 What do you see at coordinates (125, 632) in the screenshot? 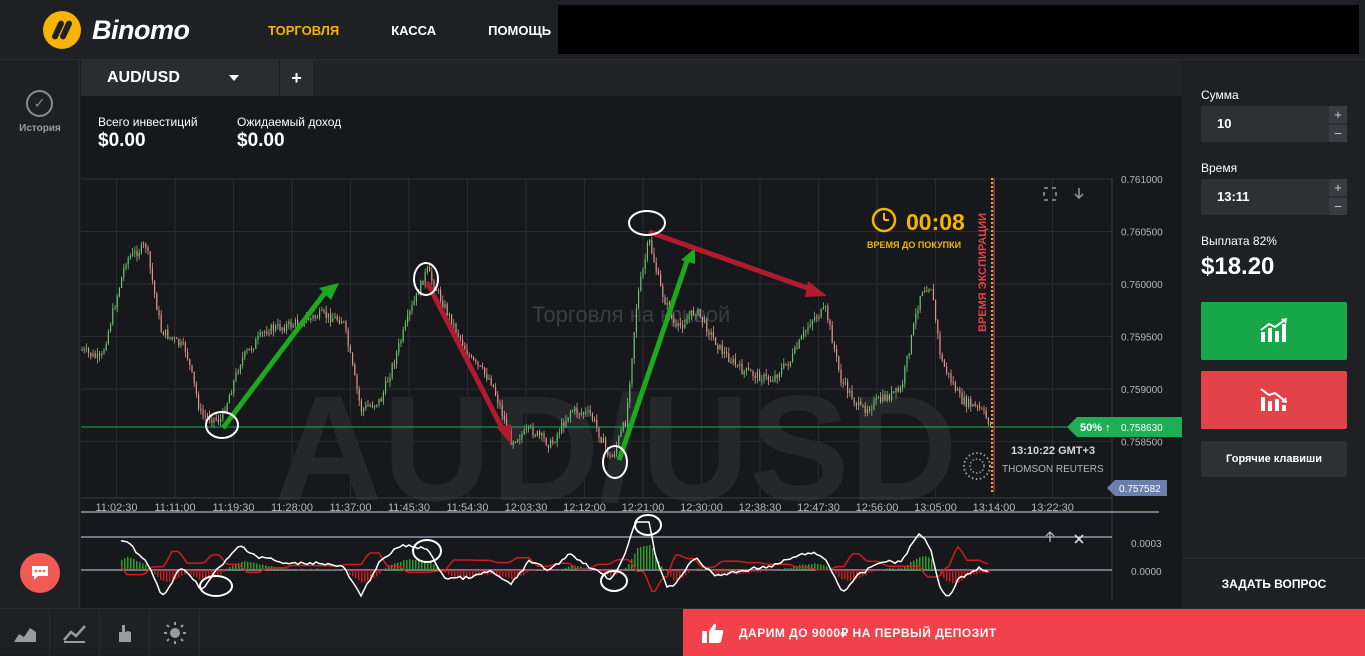
I see `tool-drawing` at bounding box center [125, 632].